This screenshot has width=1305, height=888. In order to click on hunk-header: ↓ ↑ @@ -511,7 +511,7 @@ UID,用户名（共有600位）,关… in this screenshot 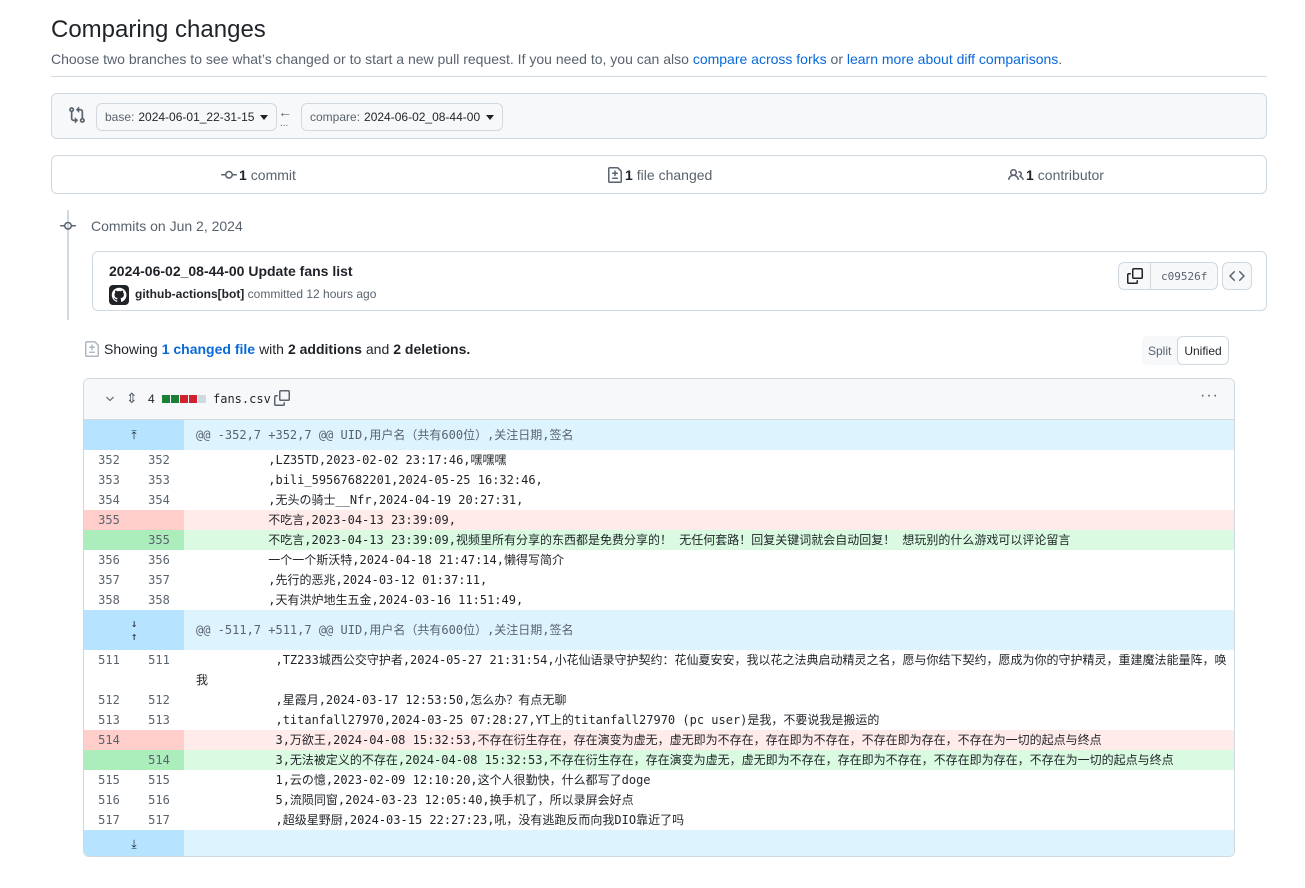, I will do `click(659, 630)`.